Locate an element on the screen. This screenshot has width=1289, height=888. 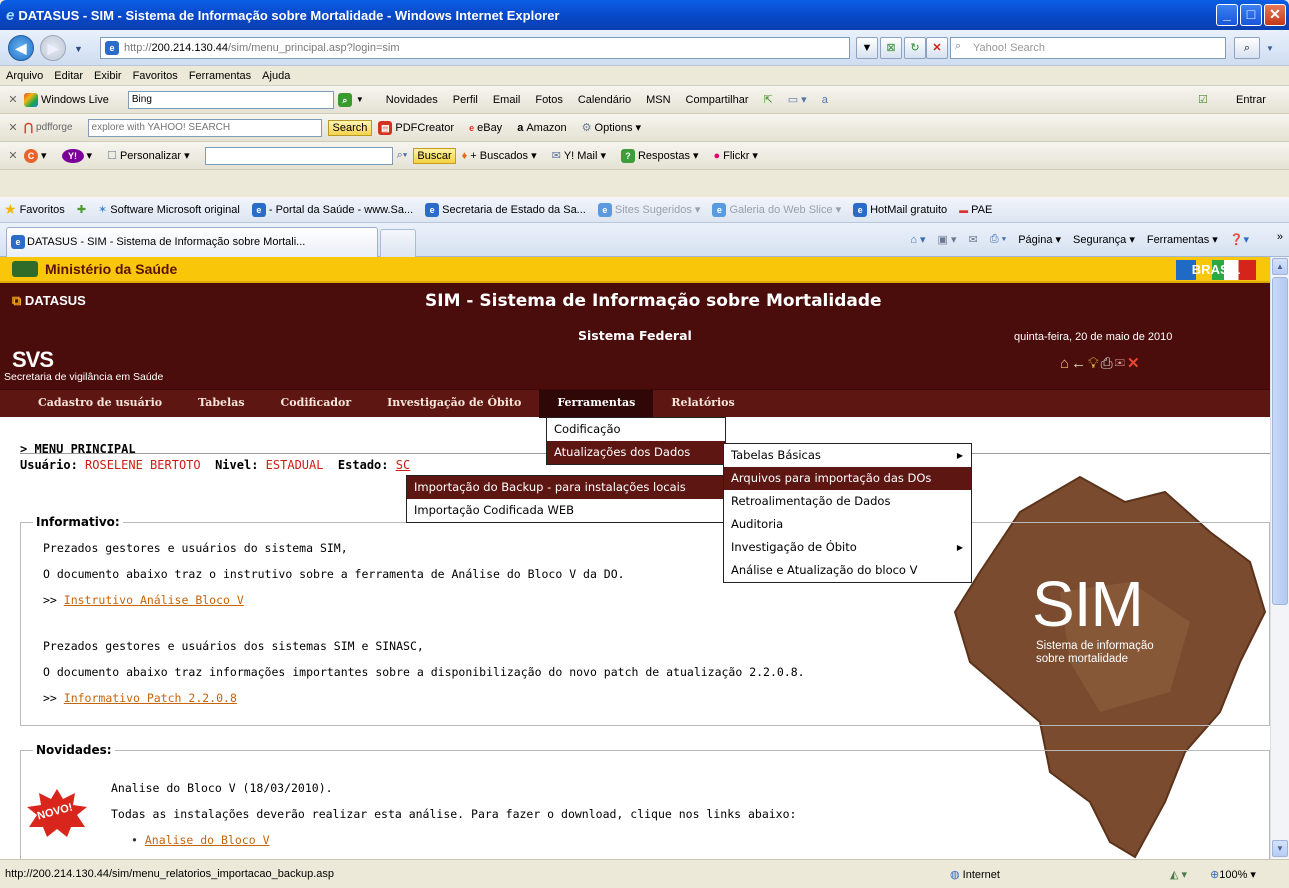
menu-item-retroalimentacao: Retroalimentação de Dados is located at coordinates (847, 501).